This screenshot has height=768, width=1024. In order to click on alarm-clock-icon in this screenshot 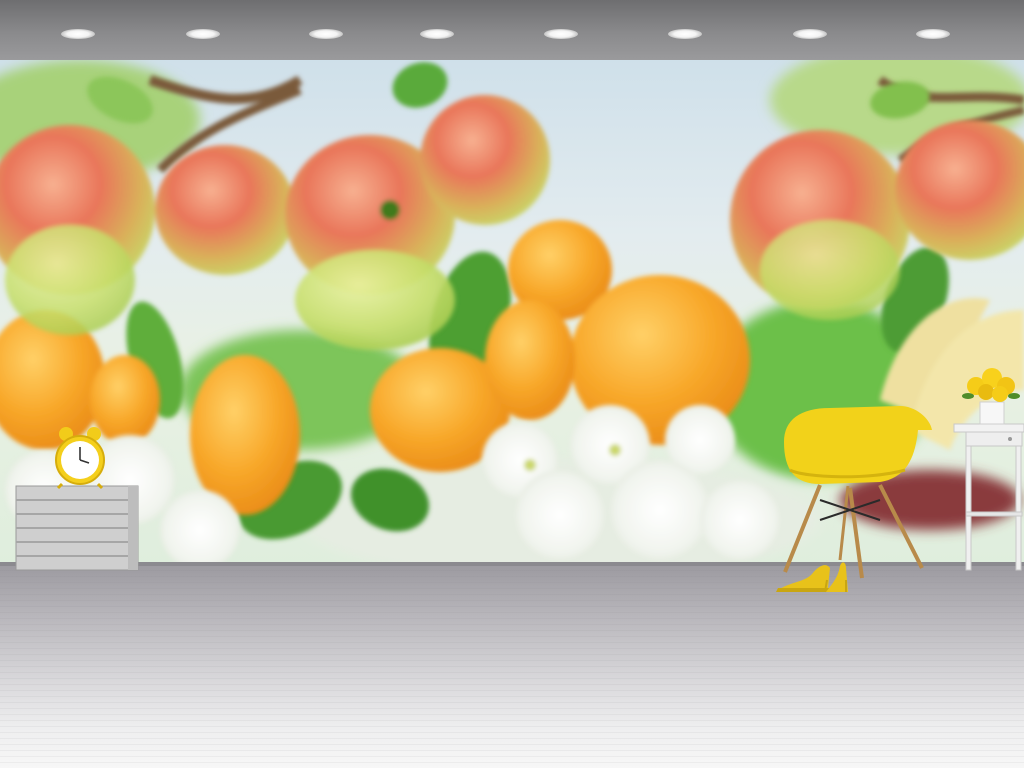, I will do `click(80, 458)`.